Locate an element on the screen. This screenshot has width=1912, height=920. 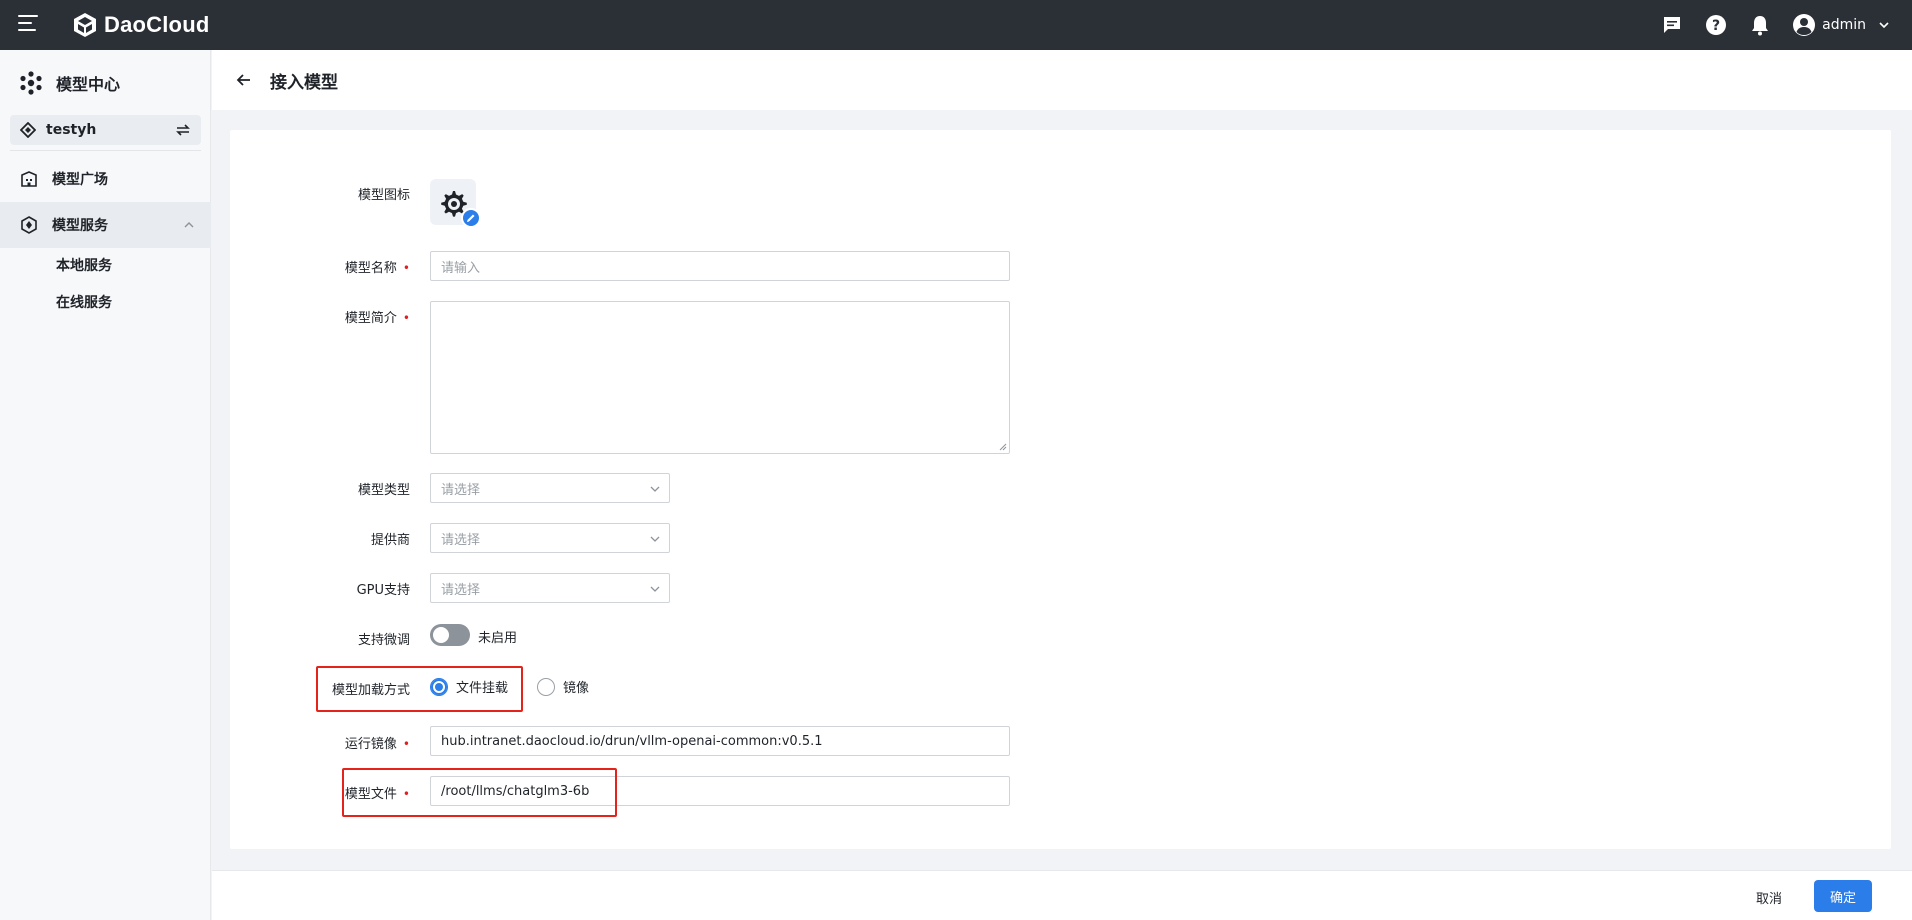
brand-logo: DaoCloud is located at coordinates (140, 25).